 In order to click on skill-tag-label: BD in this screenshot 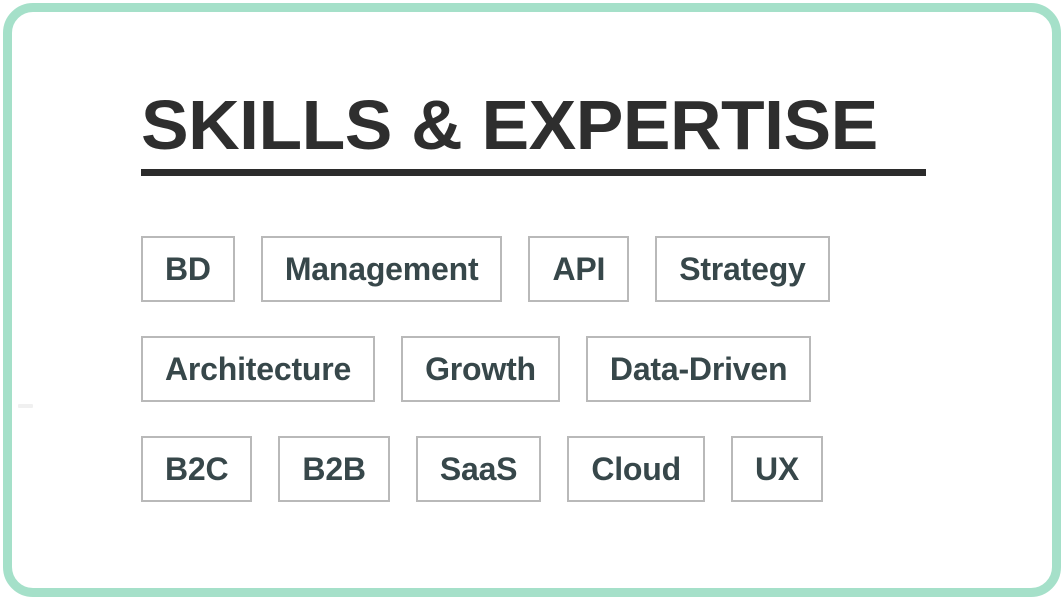, I will do `click(188, 269)`.